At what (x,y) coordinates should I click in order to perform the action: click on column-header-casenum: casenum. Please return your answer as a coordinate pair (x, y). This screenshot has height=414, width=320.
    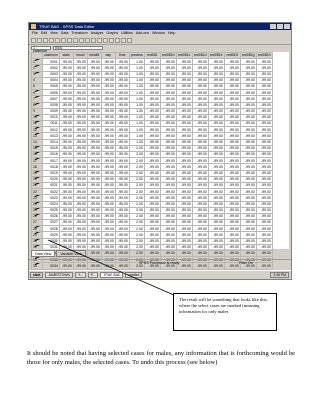
    Looking at the image, I should click on (51, 55).